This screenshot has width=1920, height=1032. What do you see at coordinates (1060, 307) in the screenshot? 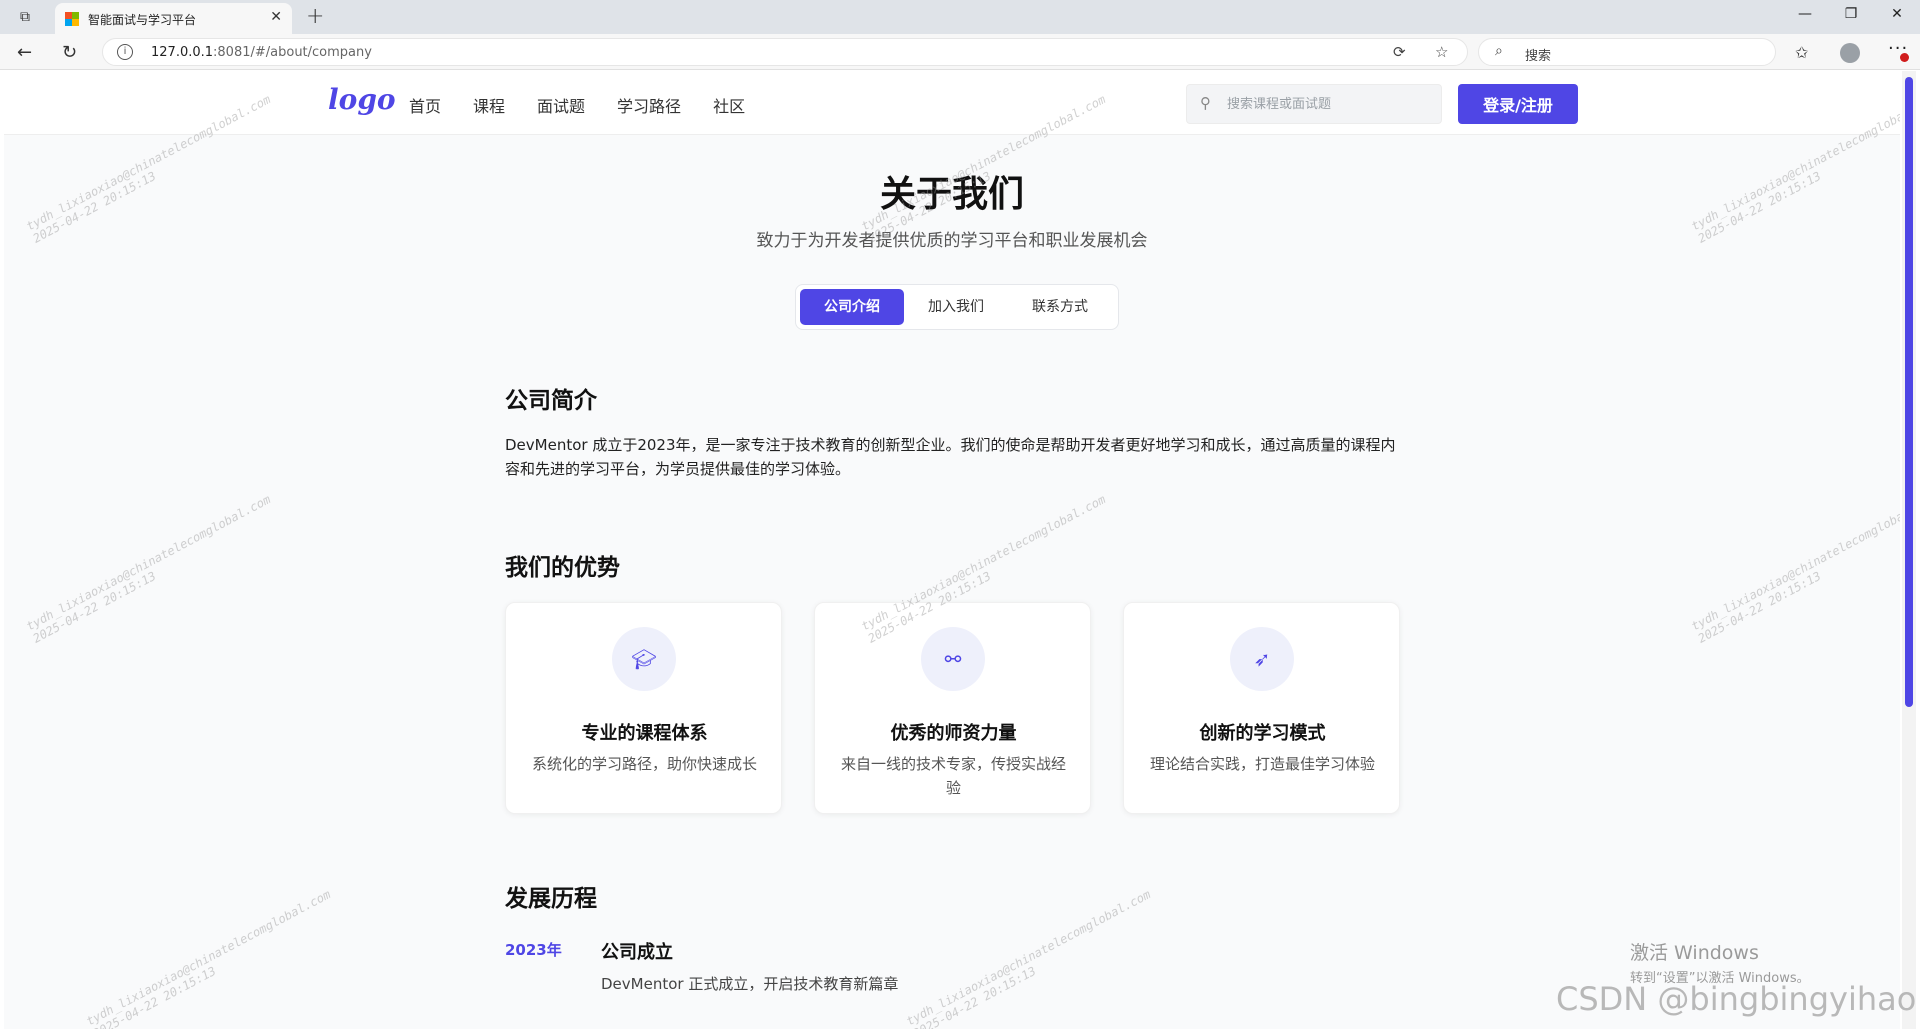
I see `tab-contact: 联系方式` at bounding box center [1060, 307].